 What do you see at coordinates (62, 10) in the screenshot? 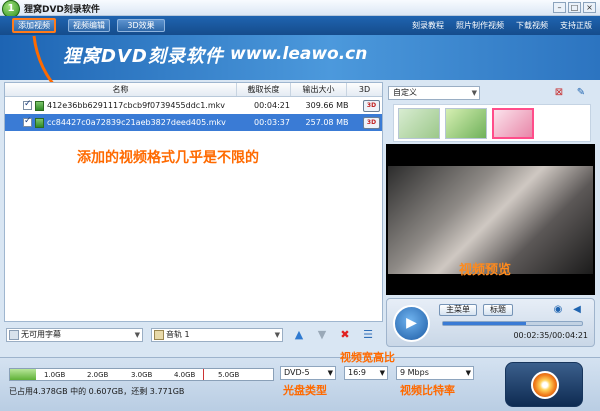
I see `window-title: 狸窝DVD刻录软件` at bounding box center [62, 10].